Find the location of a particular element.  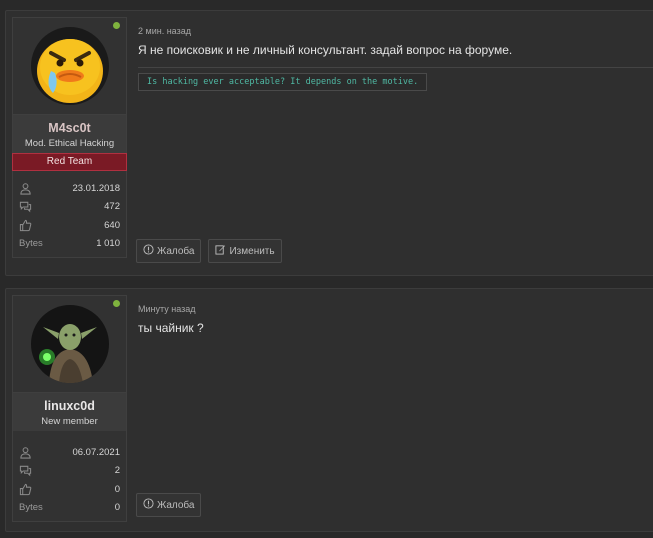

stat-joined-value: 06.07.2021 is located at coordinates (96, 452).